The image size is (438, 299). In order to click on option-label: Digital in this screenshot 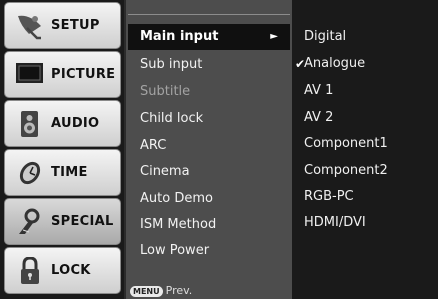, I will do `click(325, 36)`.